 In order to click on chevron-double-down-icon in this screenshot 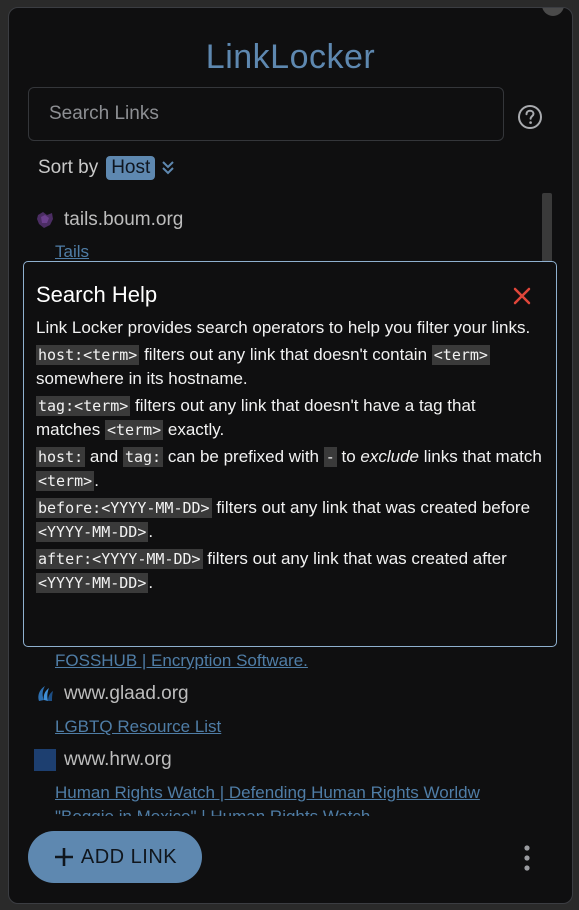, I will do `click(168, 168)`.